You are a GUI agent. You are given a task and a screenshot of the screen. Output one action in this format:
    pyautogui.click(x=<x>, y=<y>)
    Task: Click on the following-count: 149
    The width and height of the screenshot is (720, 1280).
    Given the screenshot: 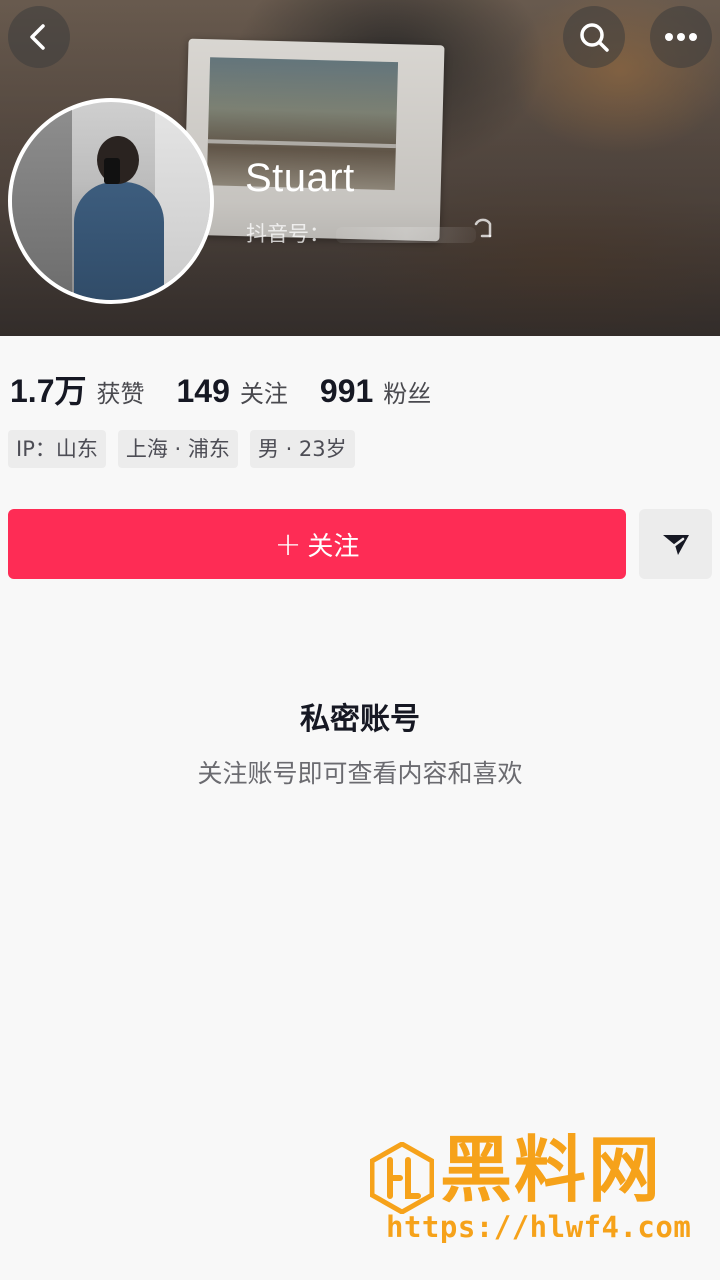 What is the action you would take?
    pyautogui.click(x=203, y=391)
    